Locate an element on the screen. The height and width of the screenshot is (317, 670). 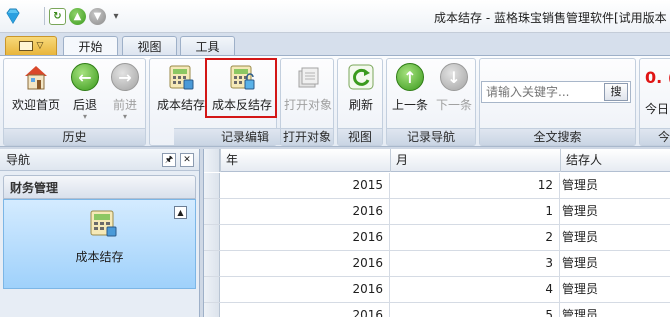
group-history: 欢迎首页 ← 后退 ▾ → 前进 ▾ 历史 is located at coordinates (74, 102).